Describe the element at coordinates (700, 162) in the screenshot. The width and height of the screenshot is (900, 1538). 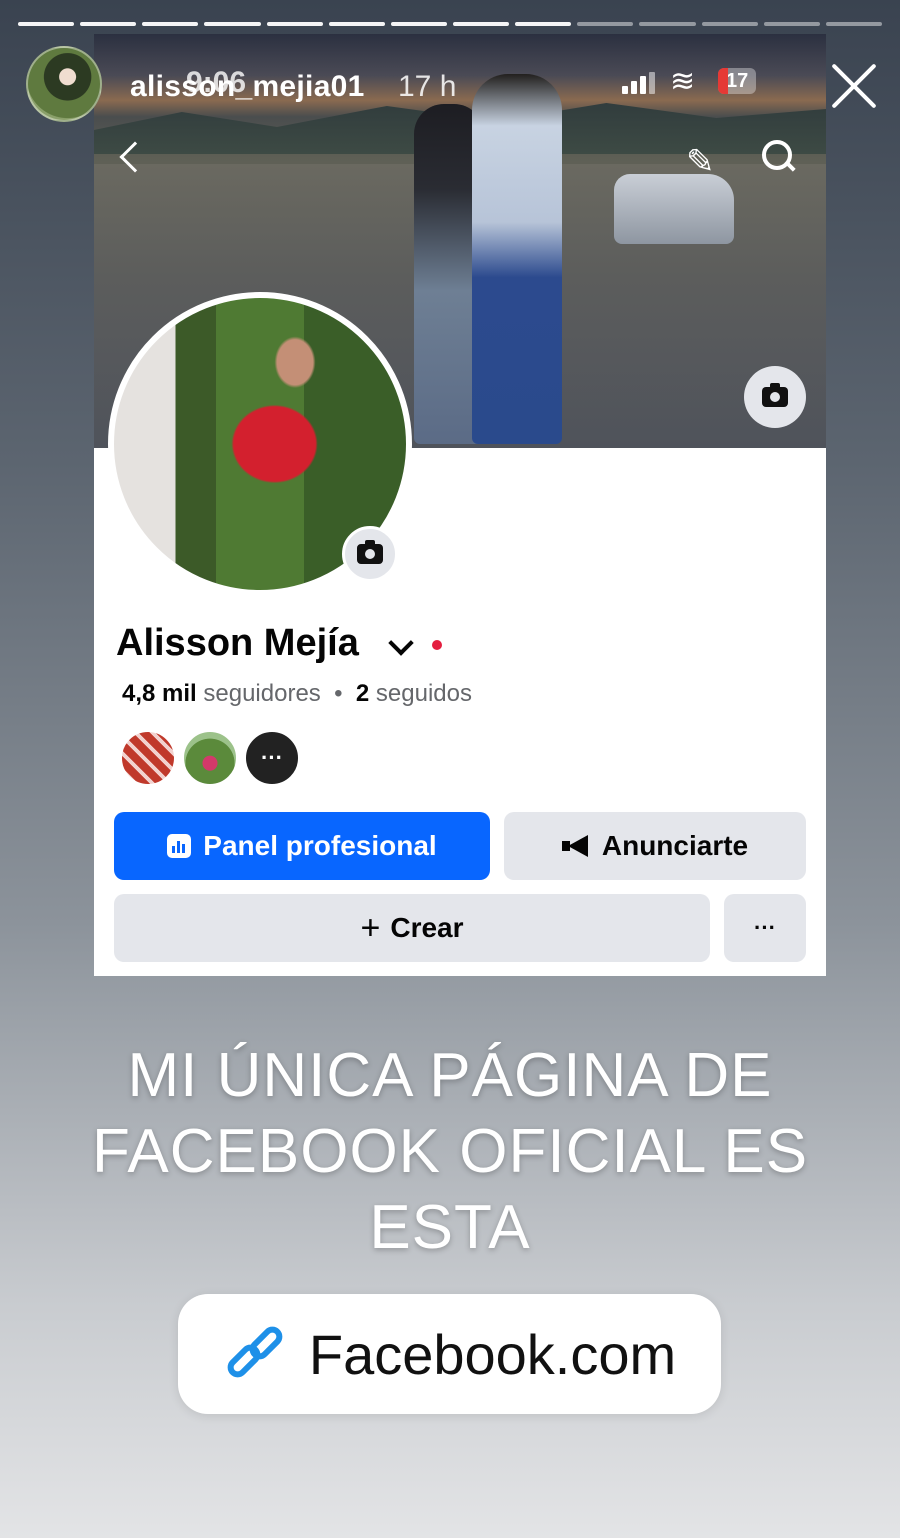
I see `edit-pencil-icon: ✎` at that location.